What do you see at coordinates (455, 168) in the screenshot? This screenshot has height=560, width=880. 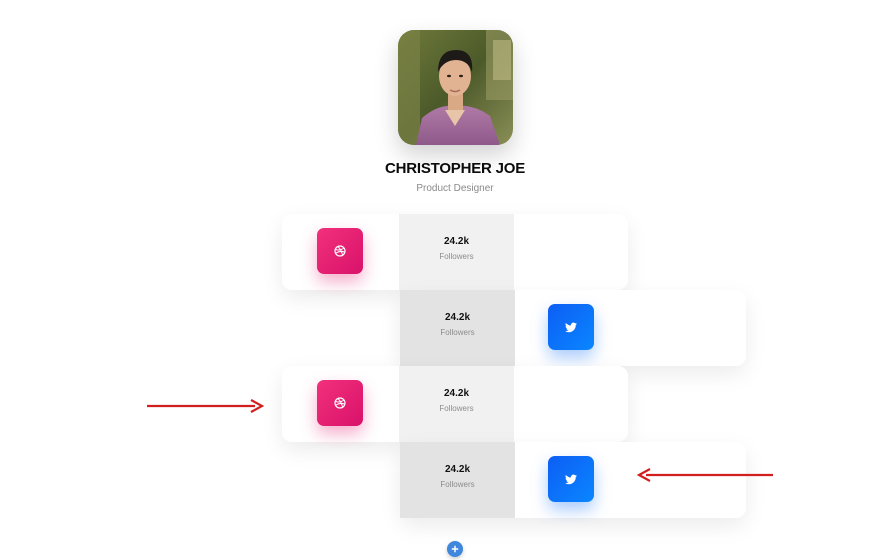 I see `profile-name: CHRISTOPHER JOE` at bounding box center [455, 168].